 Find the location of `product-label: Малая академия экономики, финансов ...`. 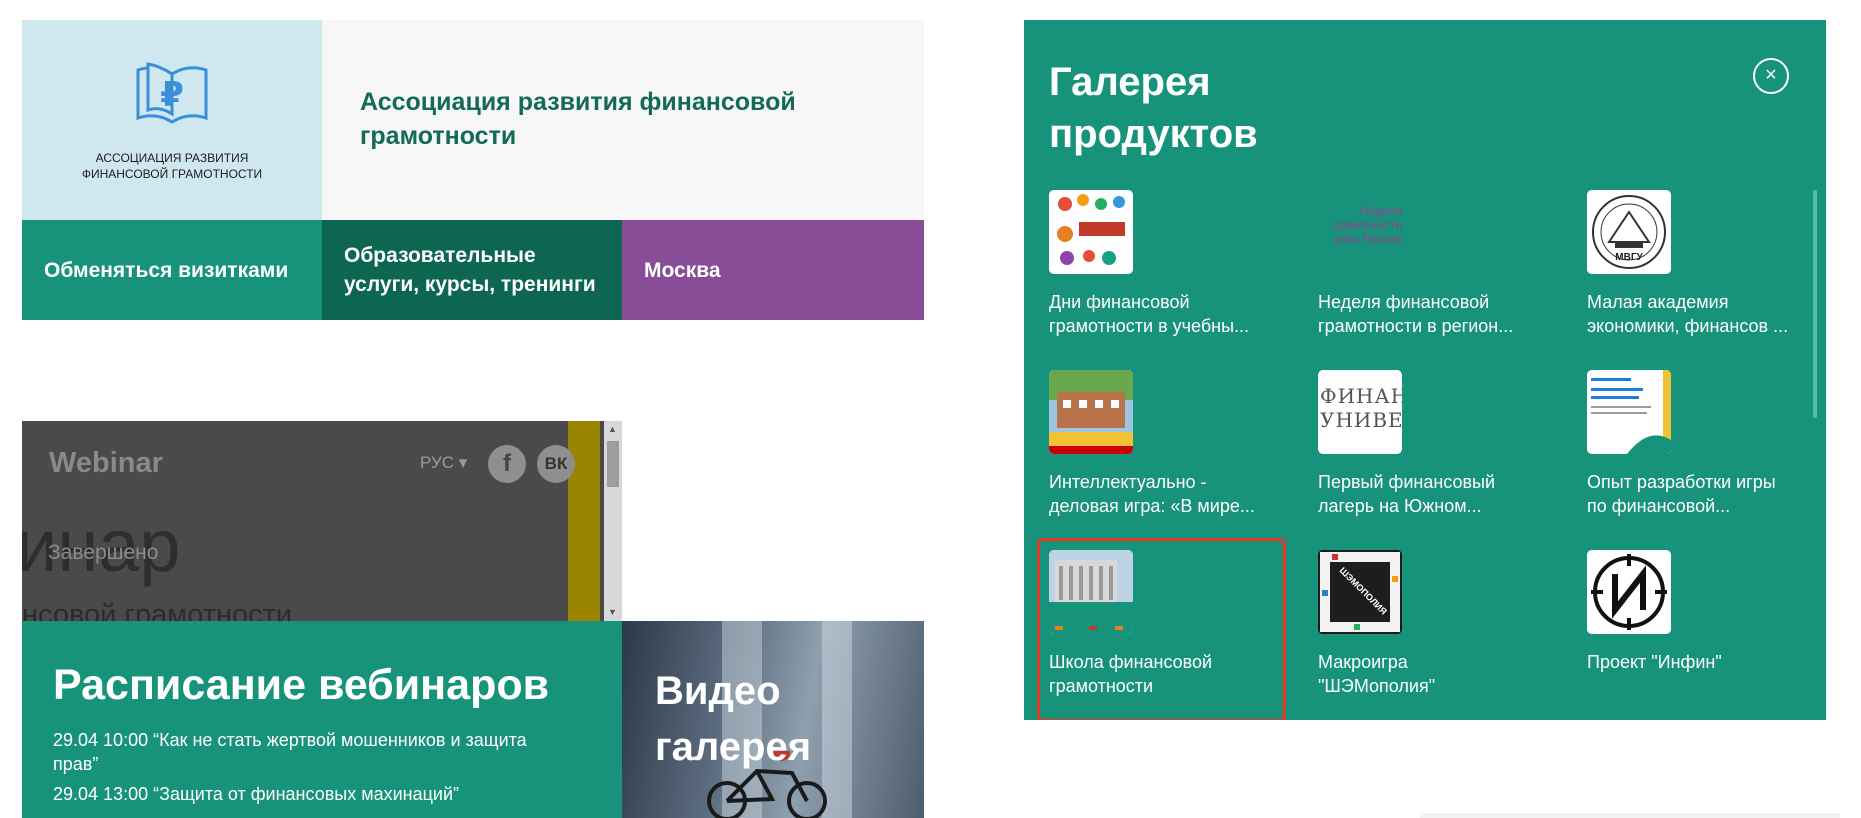

product-label: Малая академия экономики, финансов ... is located at coordinates (1704, 314).